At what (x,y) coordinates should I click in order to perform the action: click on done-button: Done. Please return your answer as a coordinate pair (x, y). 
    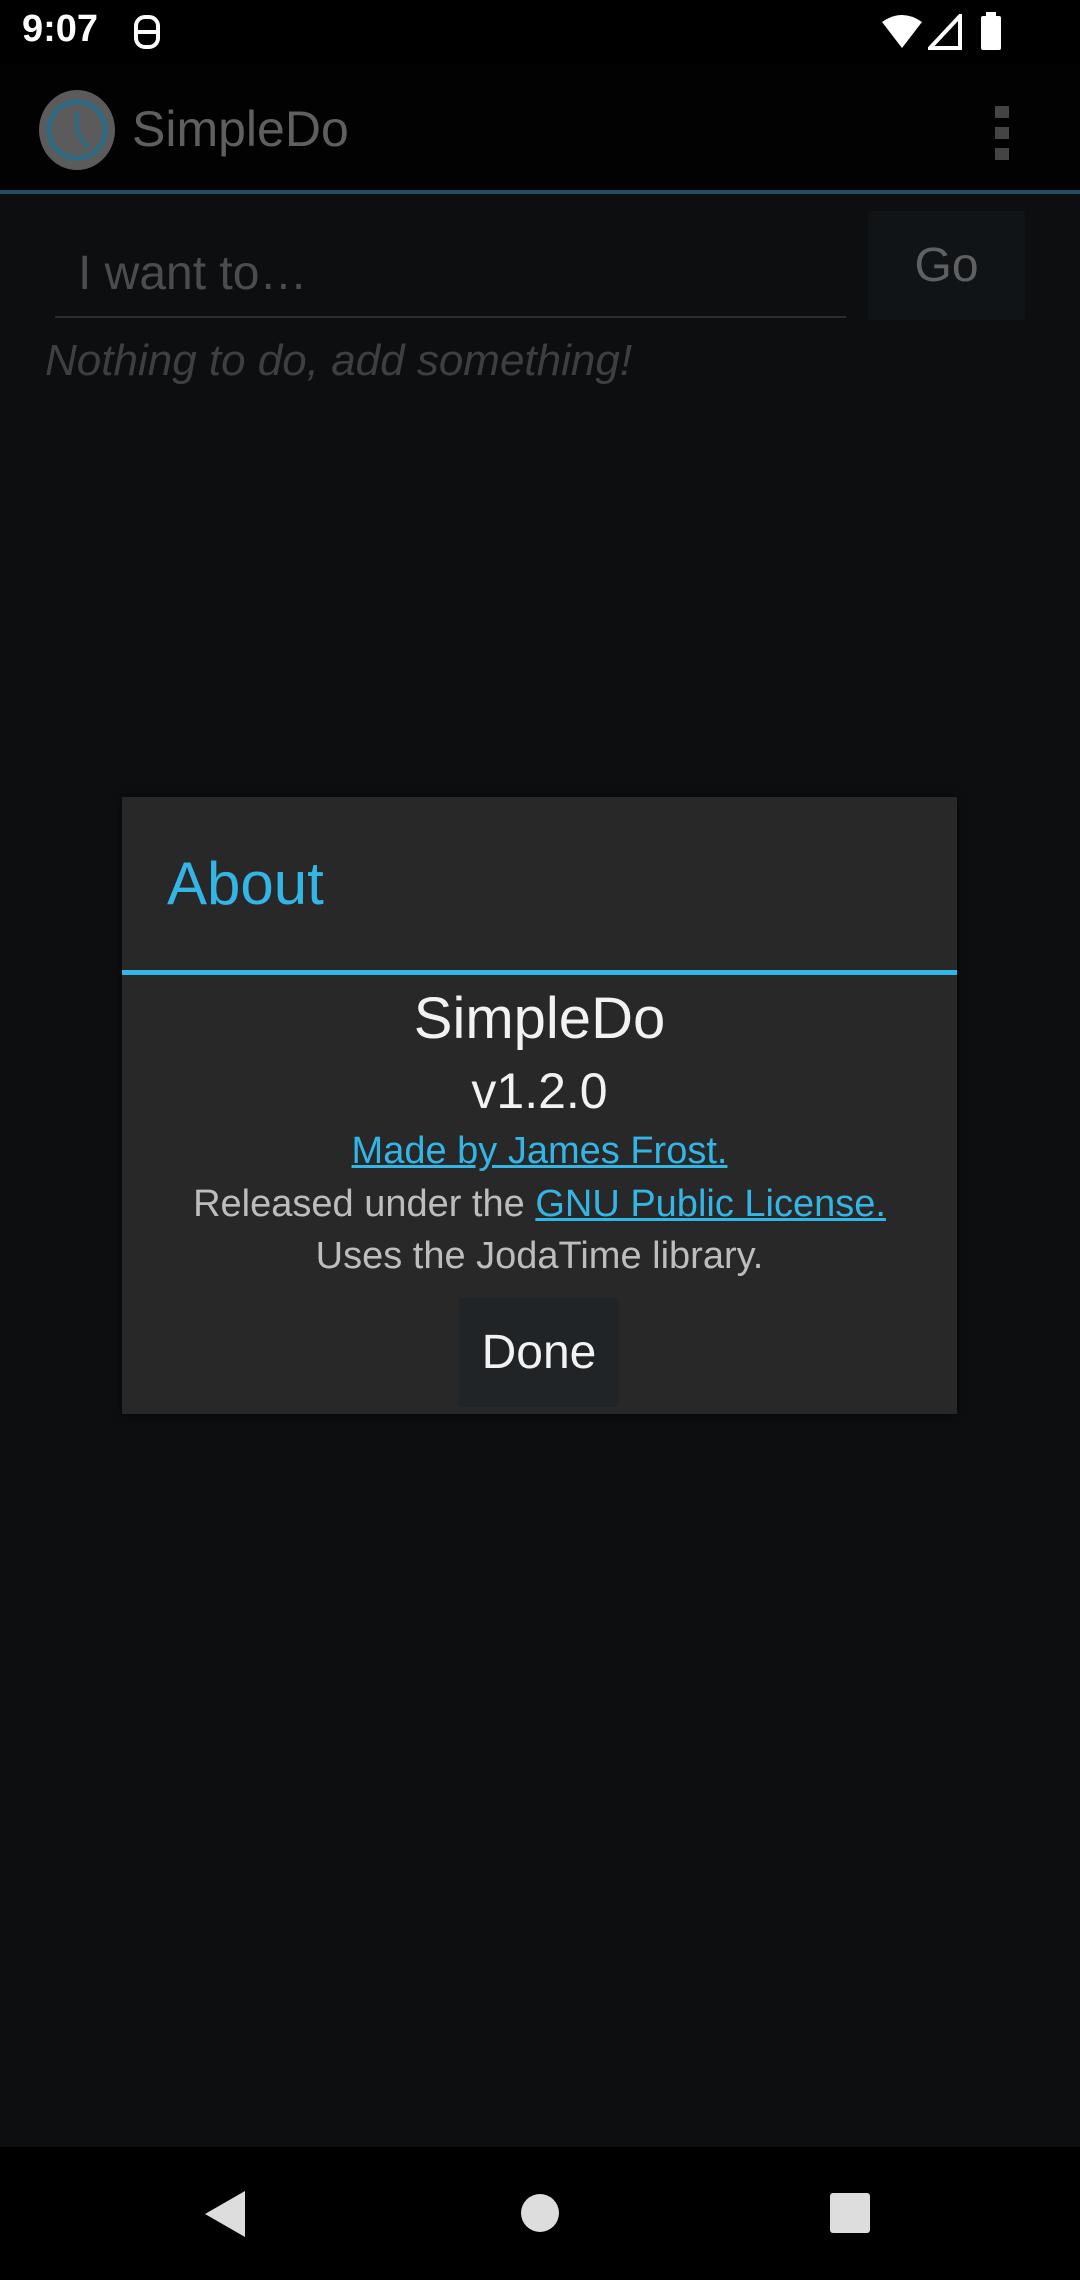
    Looking at the image, I should click on (539, 1352).